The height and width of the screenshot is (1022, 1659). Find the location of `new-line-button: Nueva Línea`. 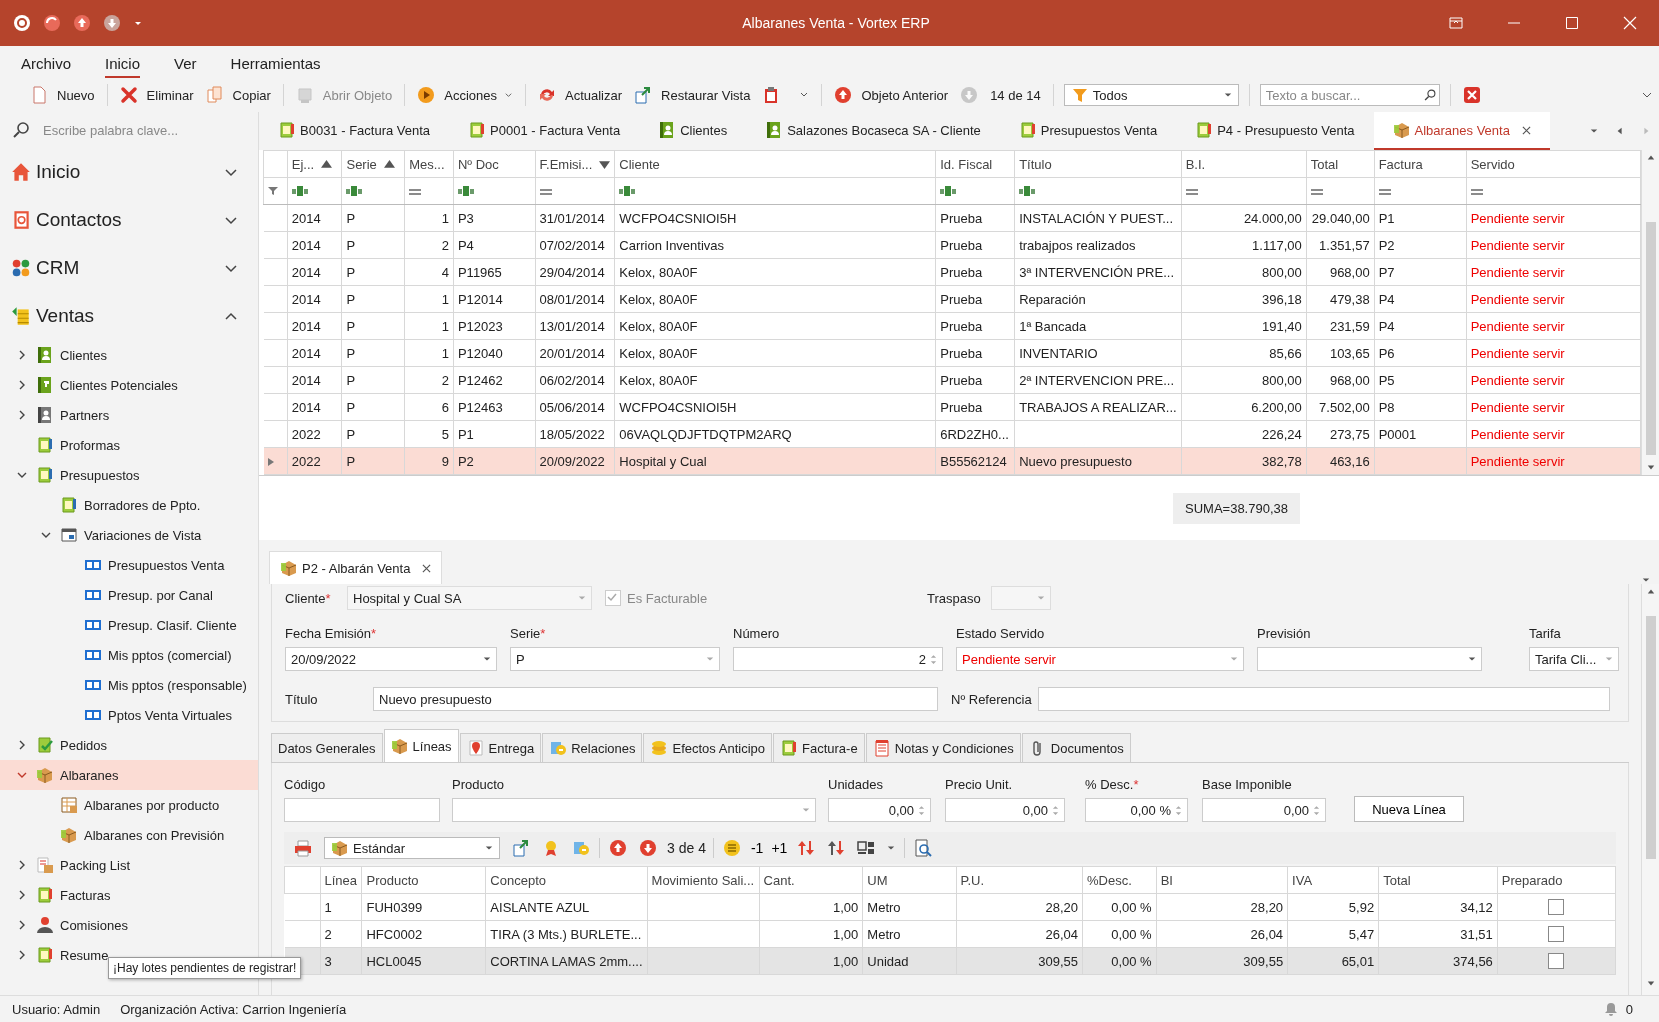

new-line-button: Nueva Línea is located at coordinates (1409, 809).